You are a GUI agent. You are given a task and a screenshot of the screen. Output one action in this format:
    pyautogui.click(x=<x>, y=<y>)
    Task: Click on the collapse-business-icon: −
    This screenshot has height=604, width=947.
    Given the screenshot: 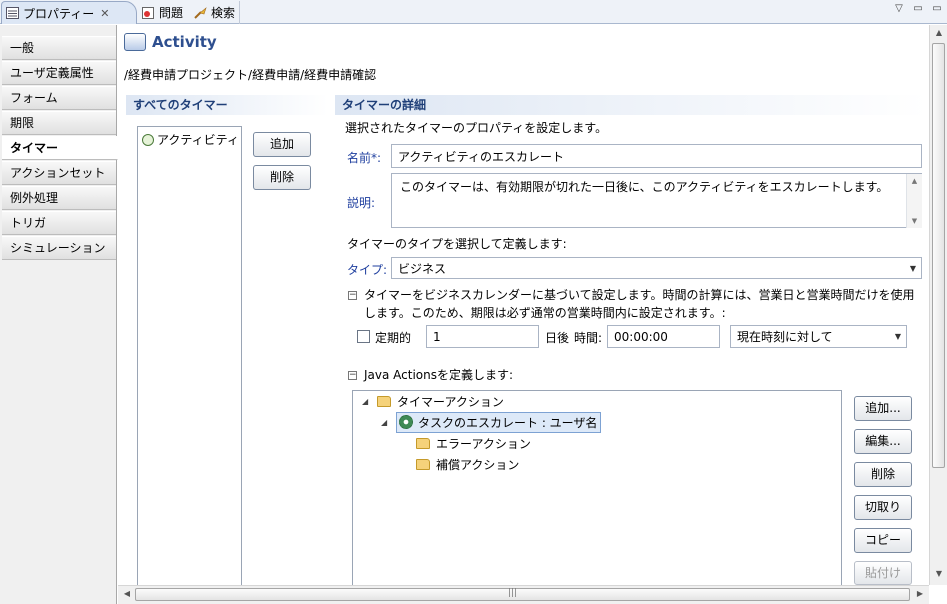 What is the action you would take?
    pyautogui.click(x=352, y=295)
    